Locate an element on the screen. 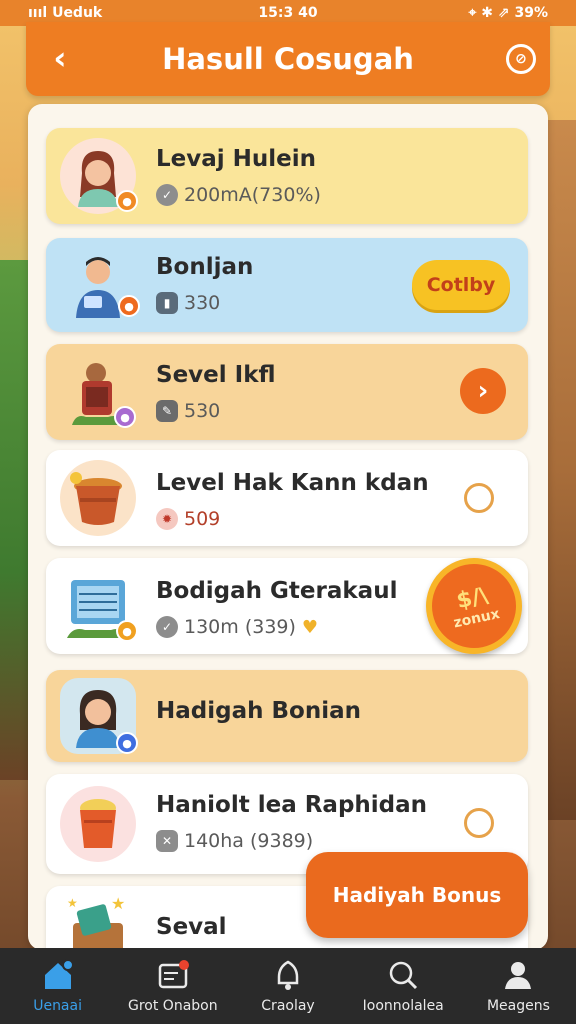 The height and width of the screenshot is (1024, 576). item-subtitle: ▮ 330 is located at coordinates (188, 303).